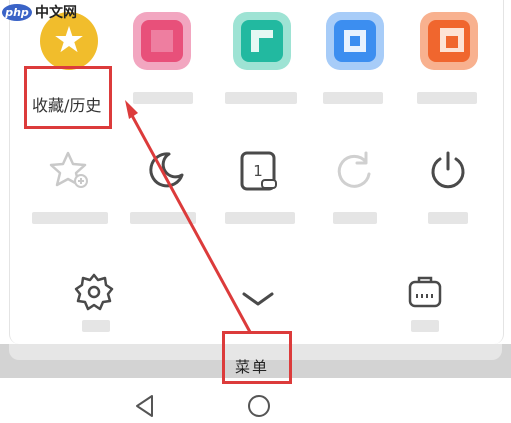 This screenshot has height=423, width=511. What do you see at coordinates (188, 217) in the screenshot?
I see `annotation-arrow` at bounding box center [188, 217].